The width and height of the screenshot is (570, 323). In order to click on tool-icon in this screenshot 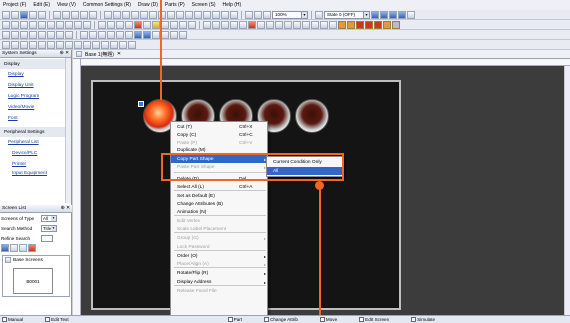, I will do `click(216, 14)`.